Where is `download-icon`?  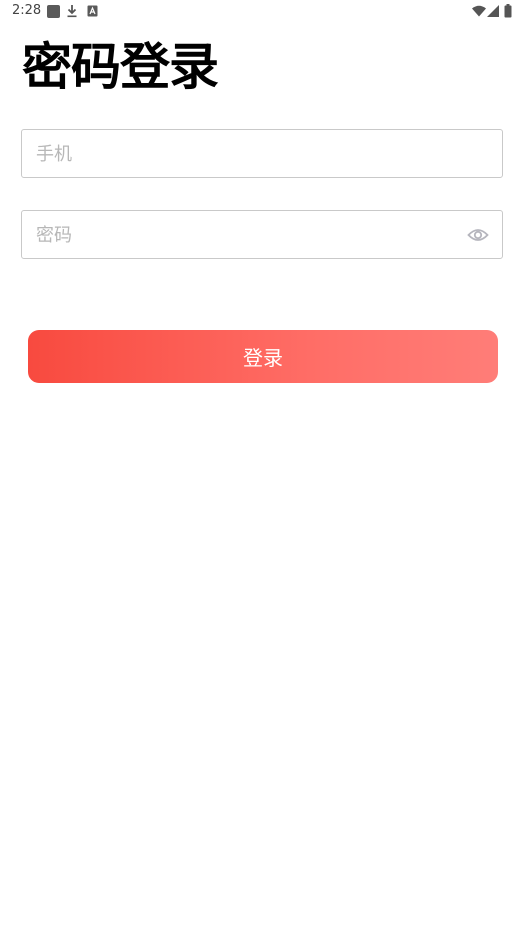
download-icon is located at coordinates (72, 11).